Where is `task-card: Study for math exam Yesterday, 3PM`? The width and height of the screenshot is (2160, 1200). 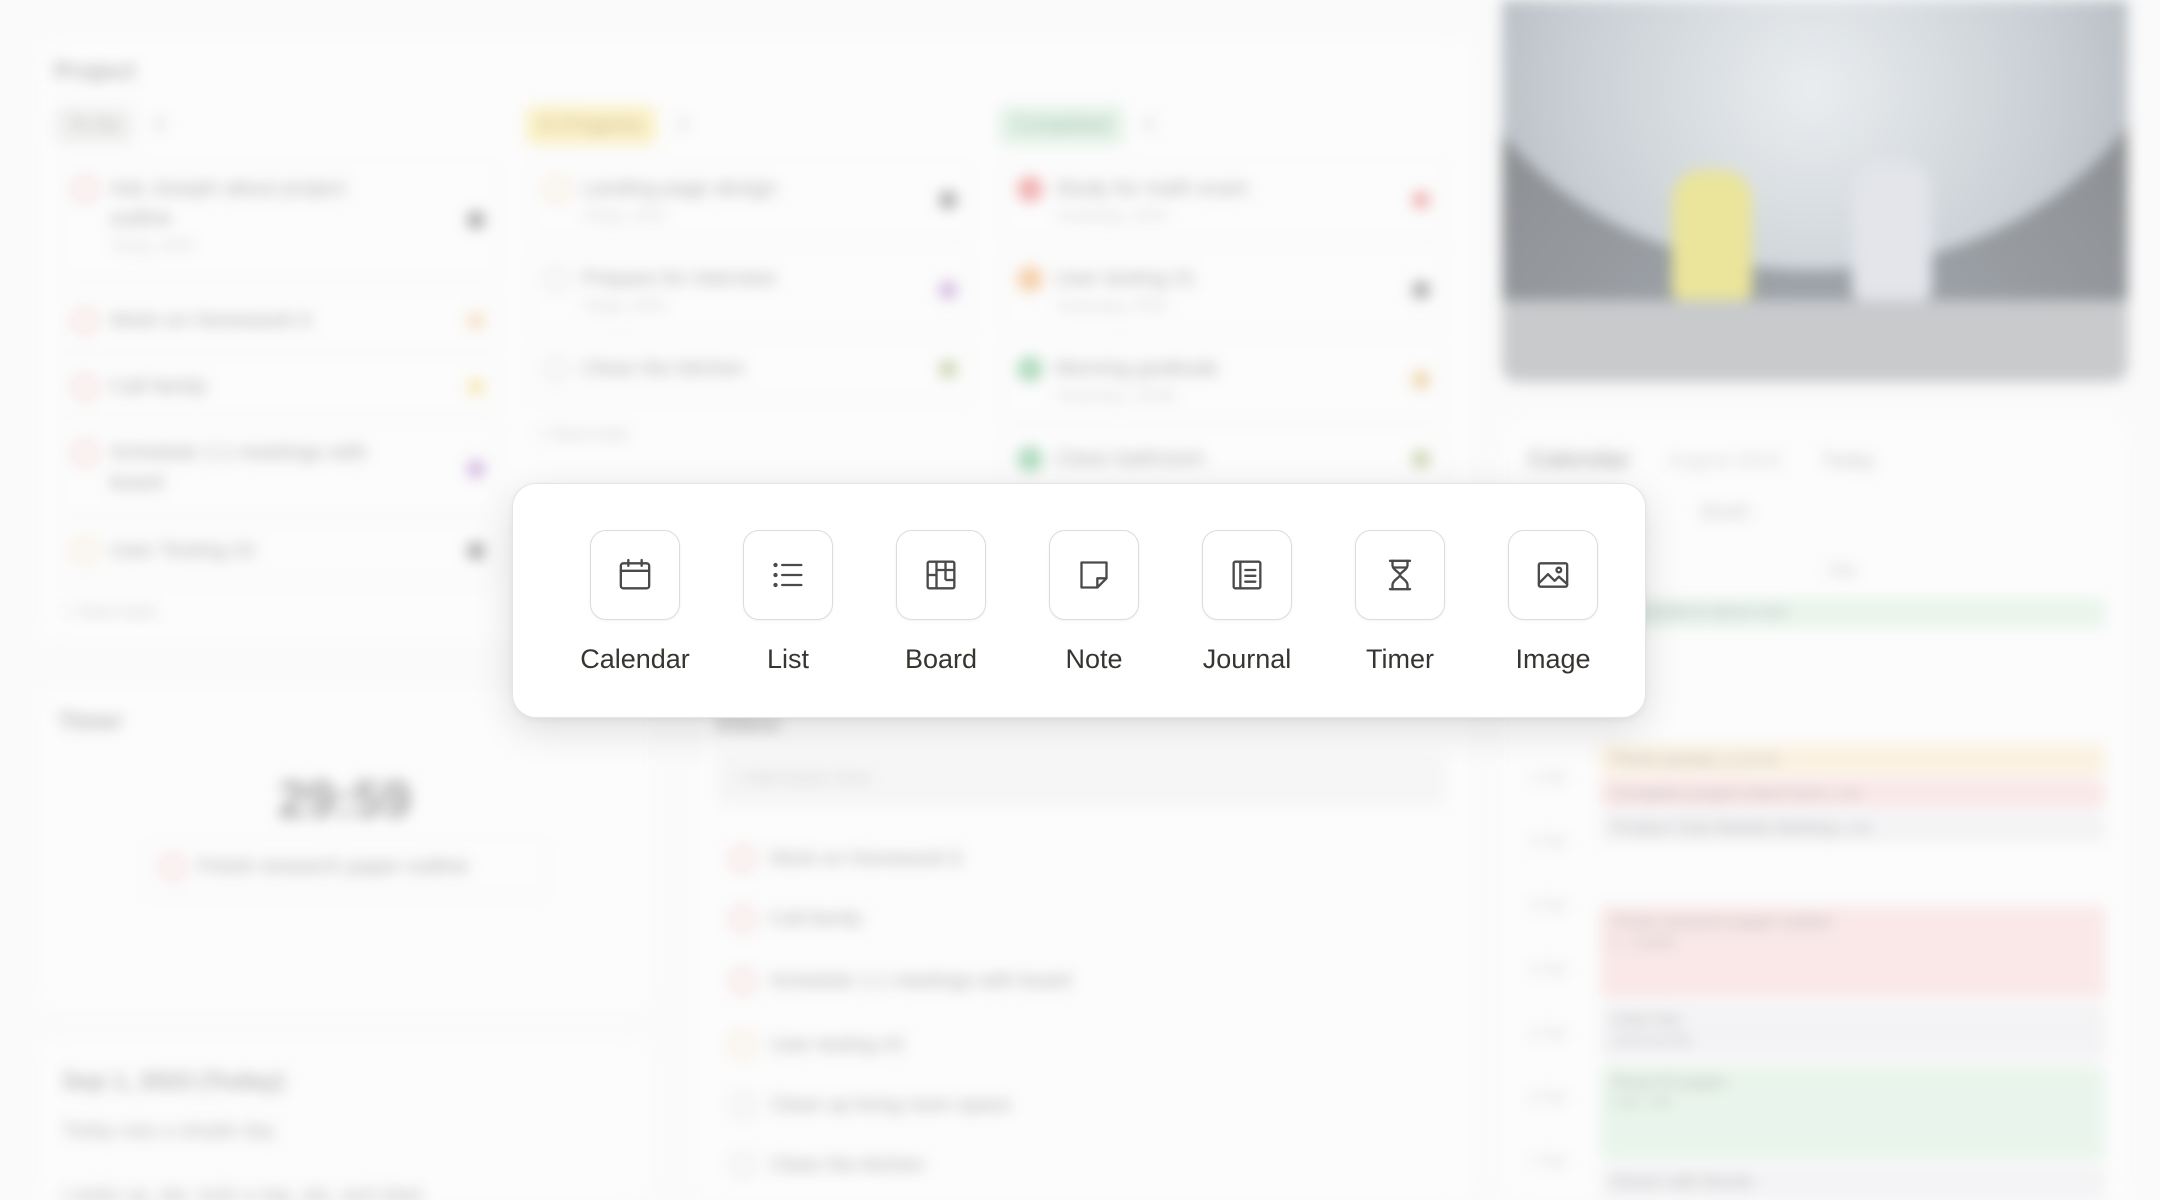 task-card: Study for math exam Yesterday, 3PM is located at coordinates (1223, 200).